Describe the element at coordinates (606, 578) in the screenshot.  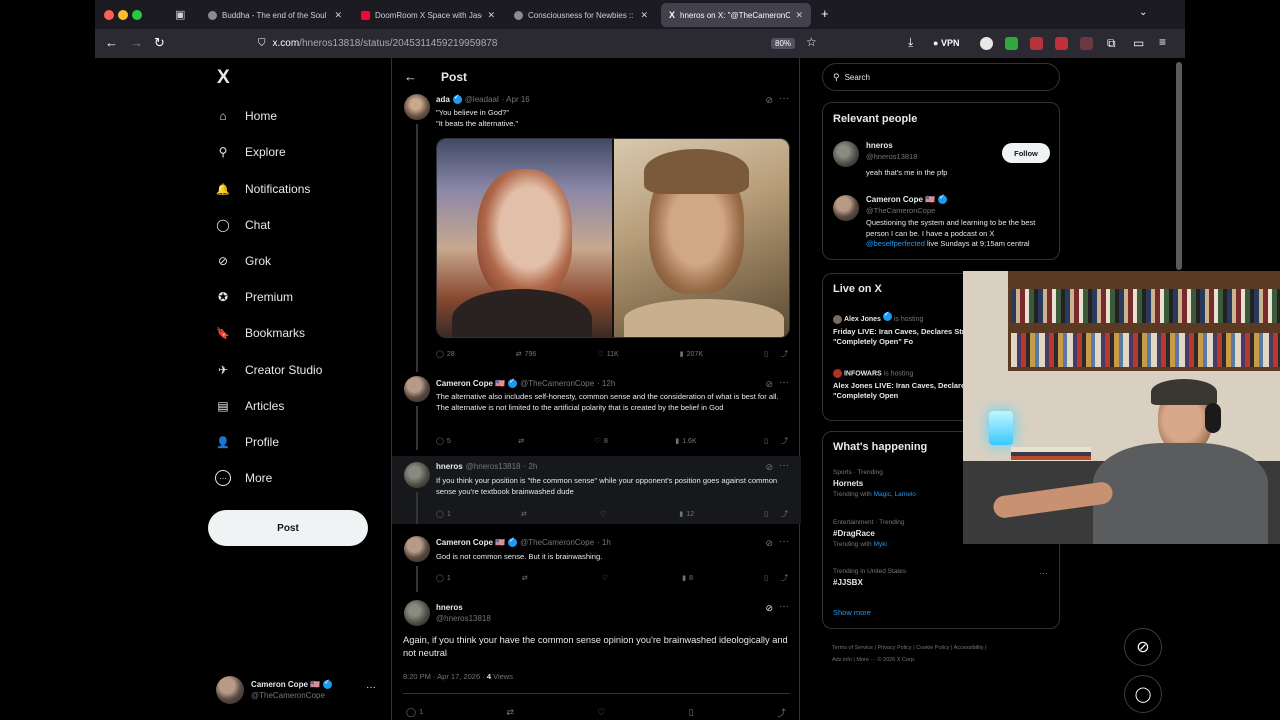
I see `like-button: ♡` at that location.